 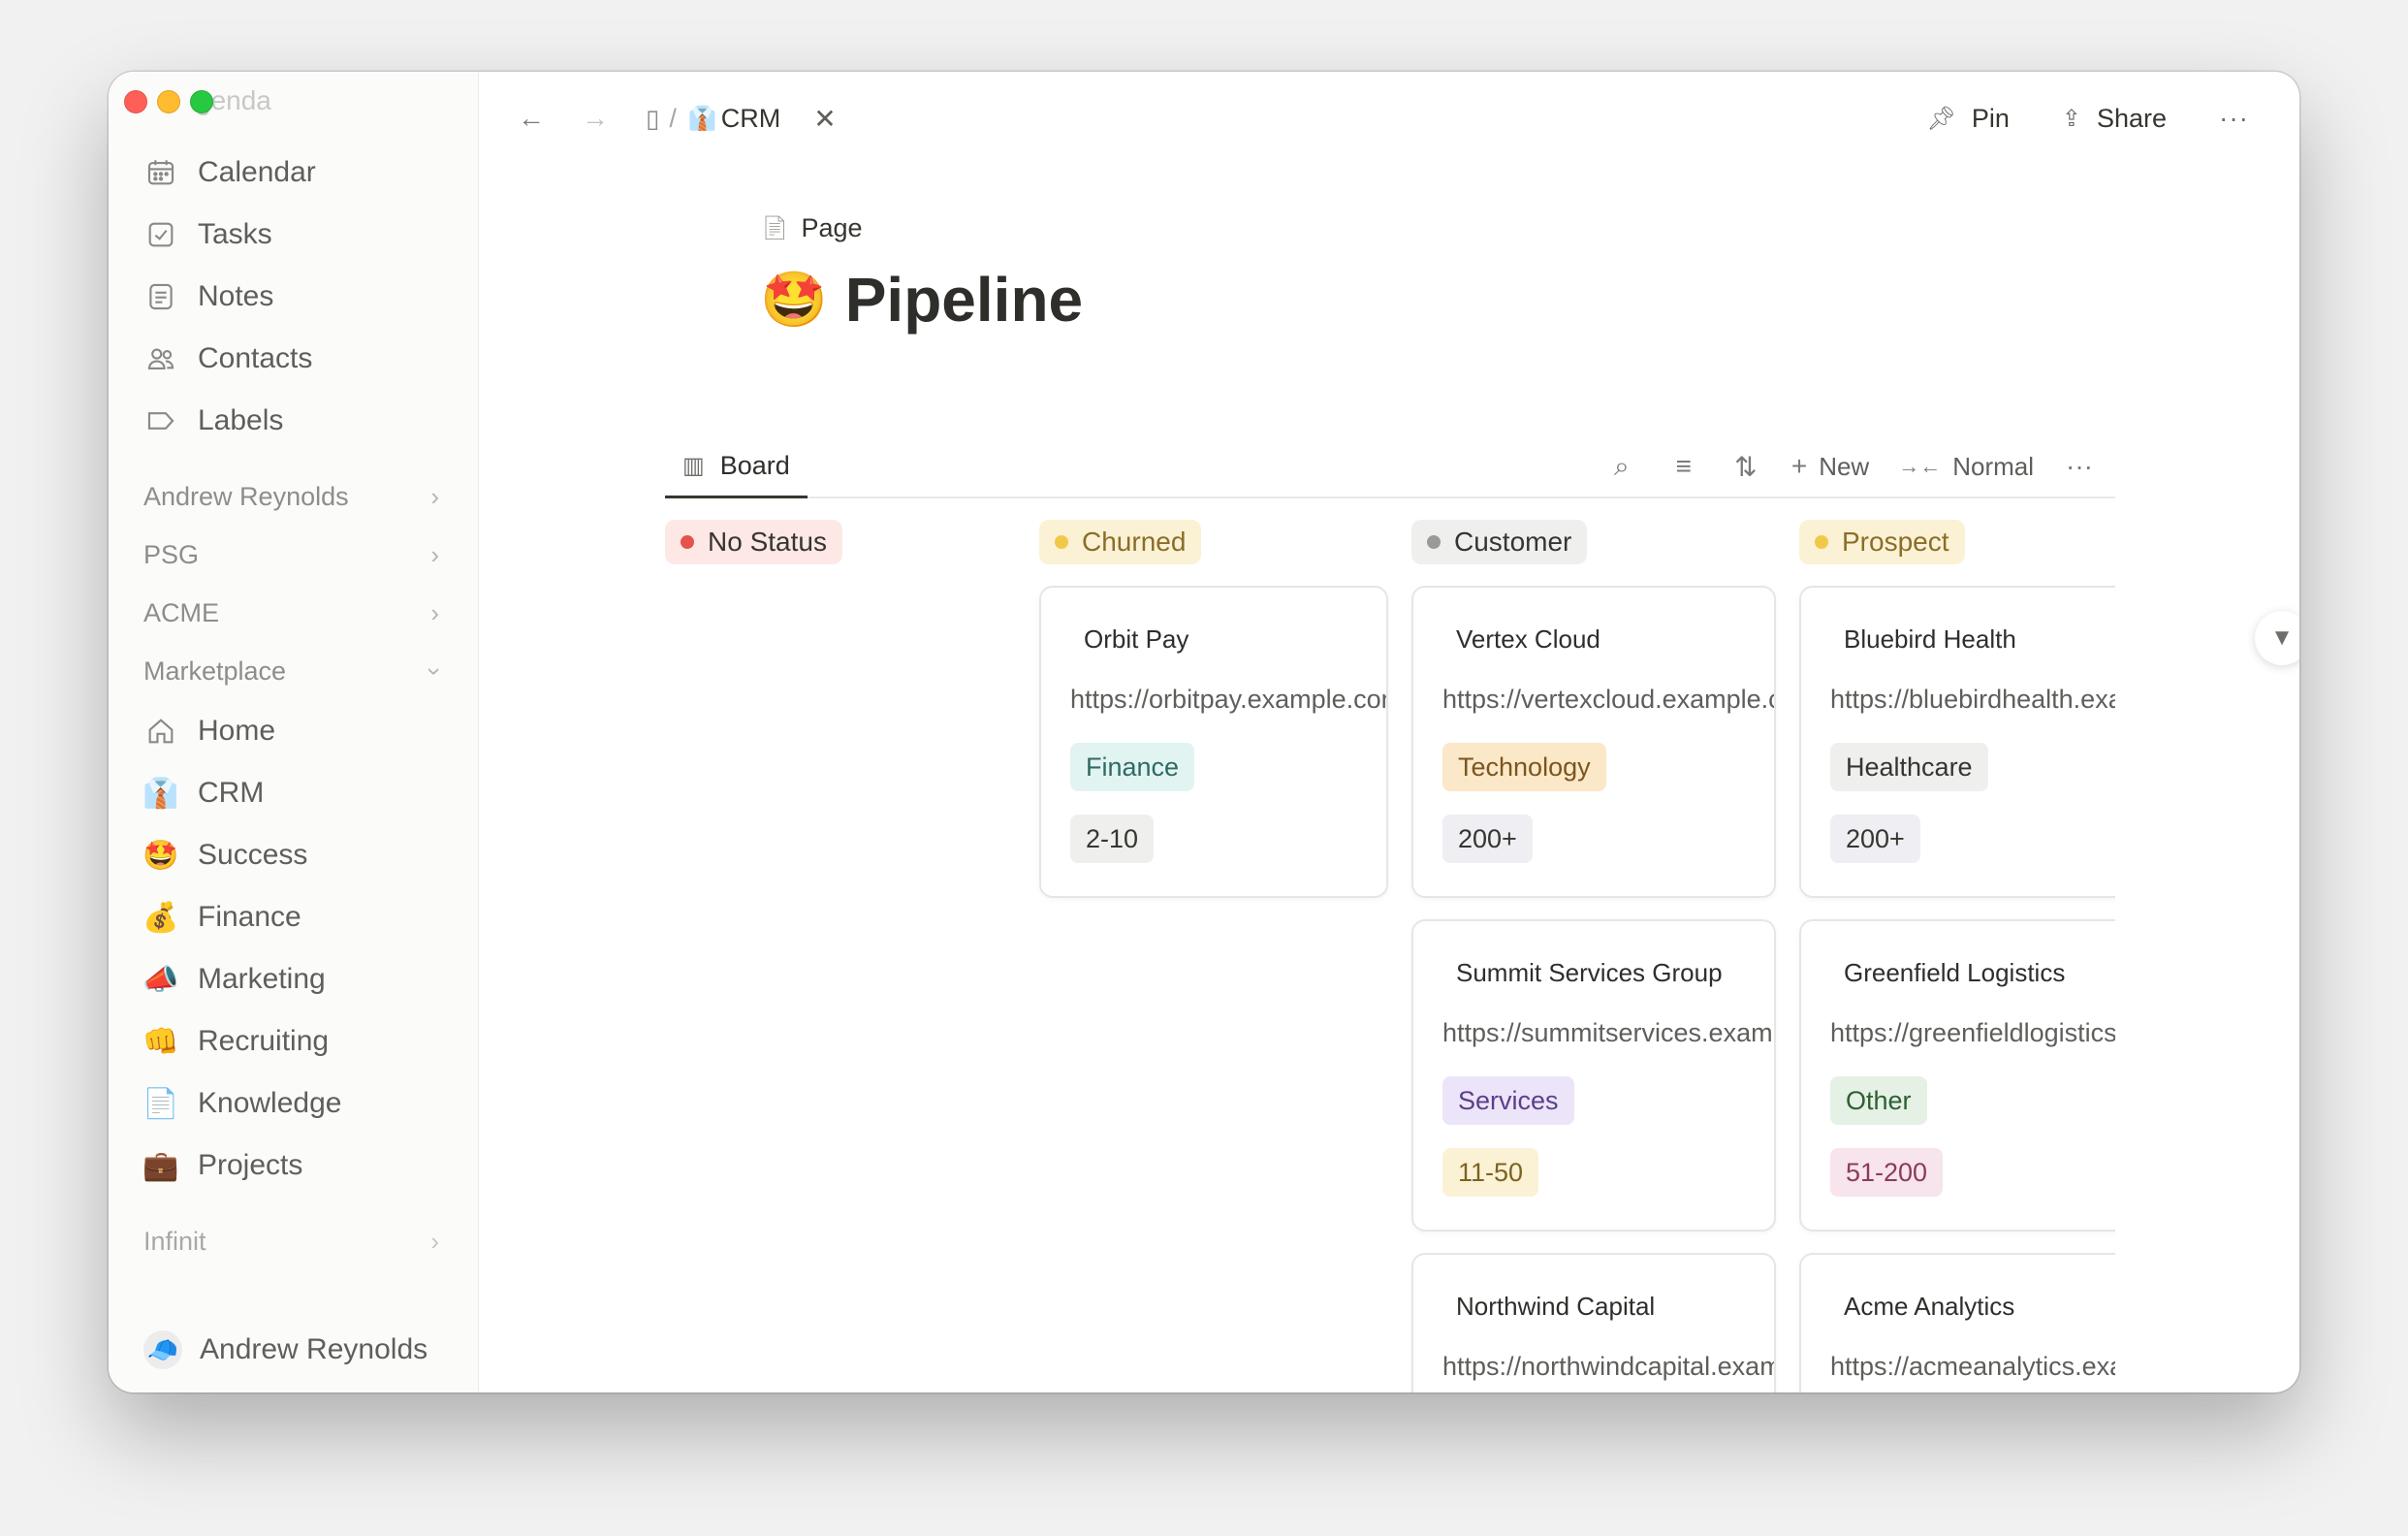 I want to click on column-header: Prospect, so click(x=1882, y=542).